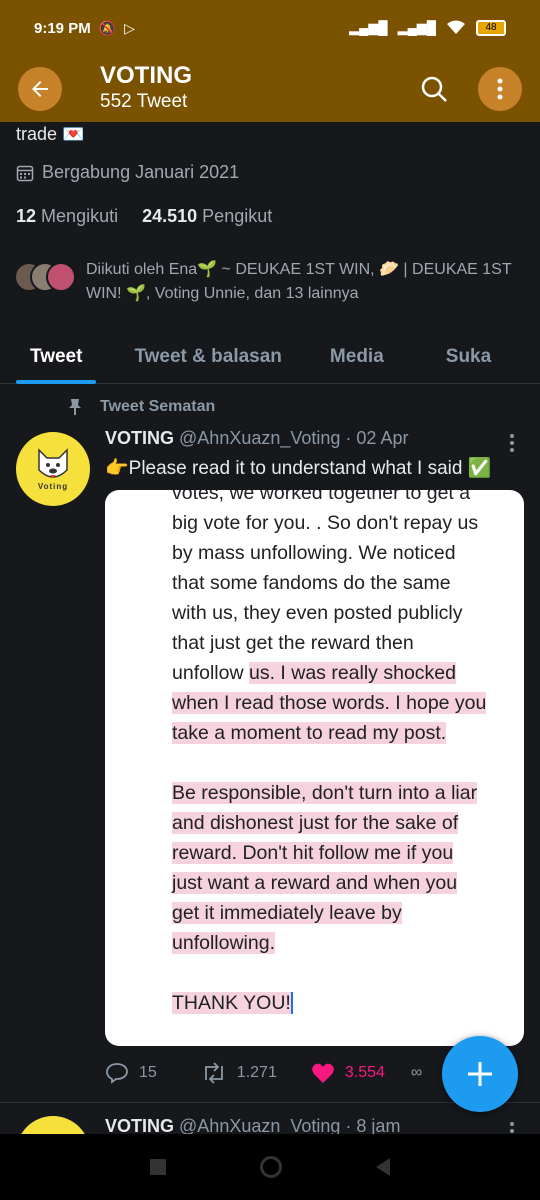  Describe the element at coordinates (287, 913) in the screenshot. I see `image-line: get it immediately leave by` at that location.